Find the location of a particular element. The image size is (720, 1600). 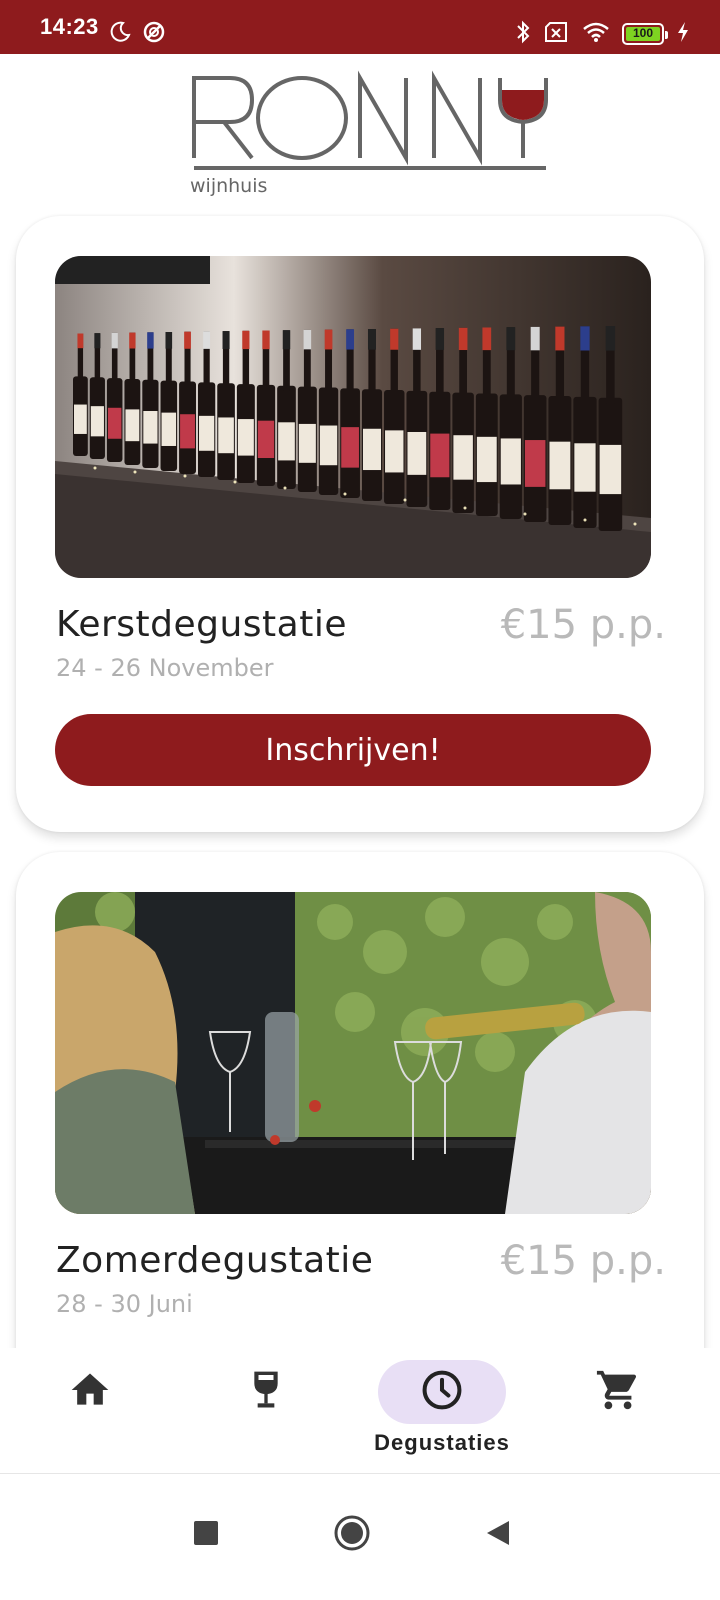

recents-icon is located at coordinates (206, 1535).